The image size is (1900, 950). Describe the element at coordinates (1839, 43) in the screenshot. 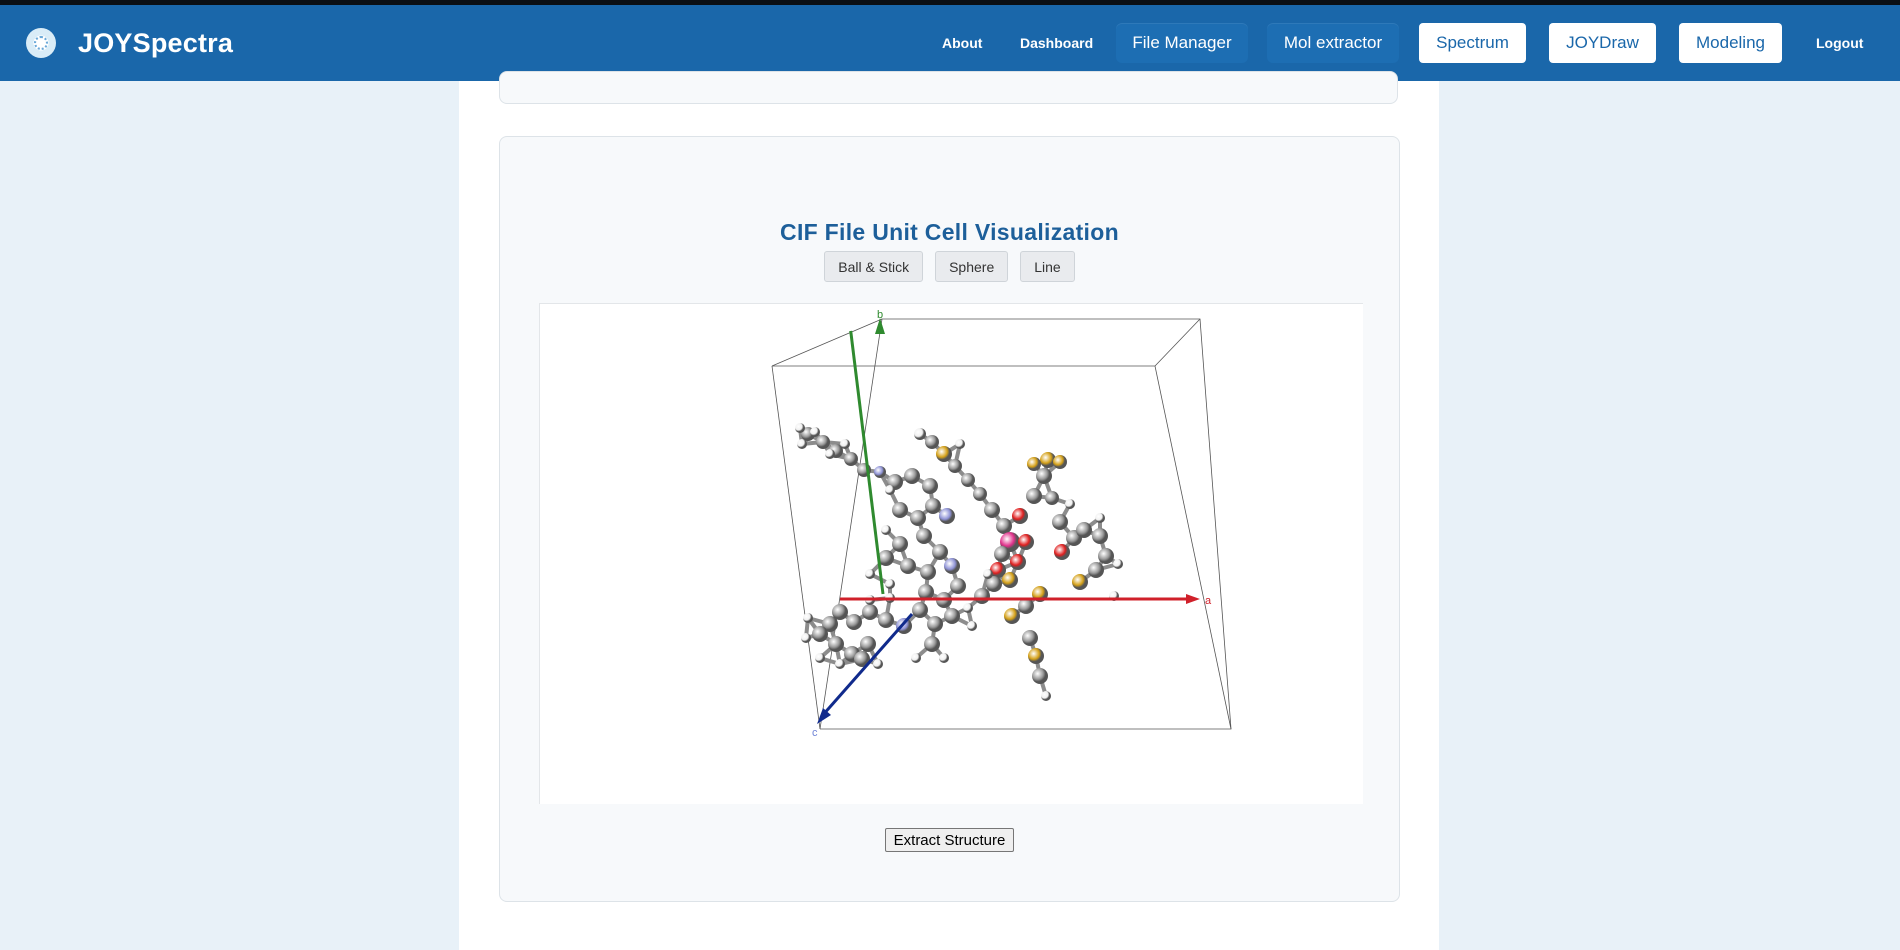

I see `nav-logout: Logout` at that location.